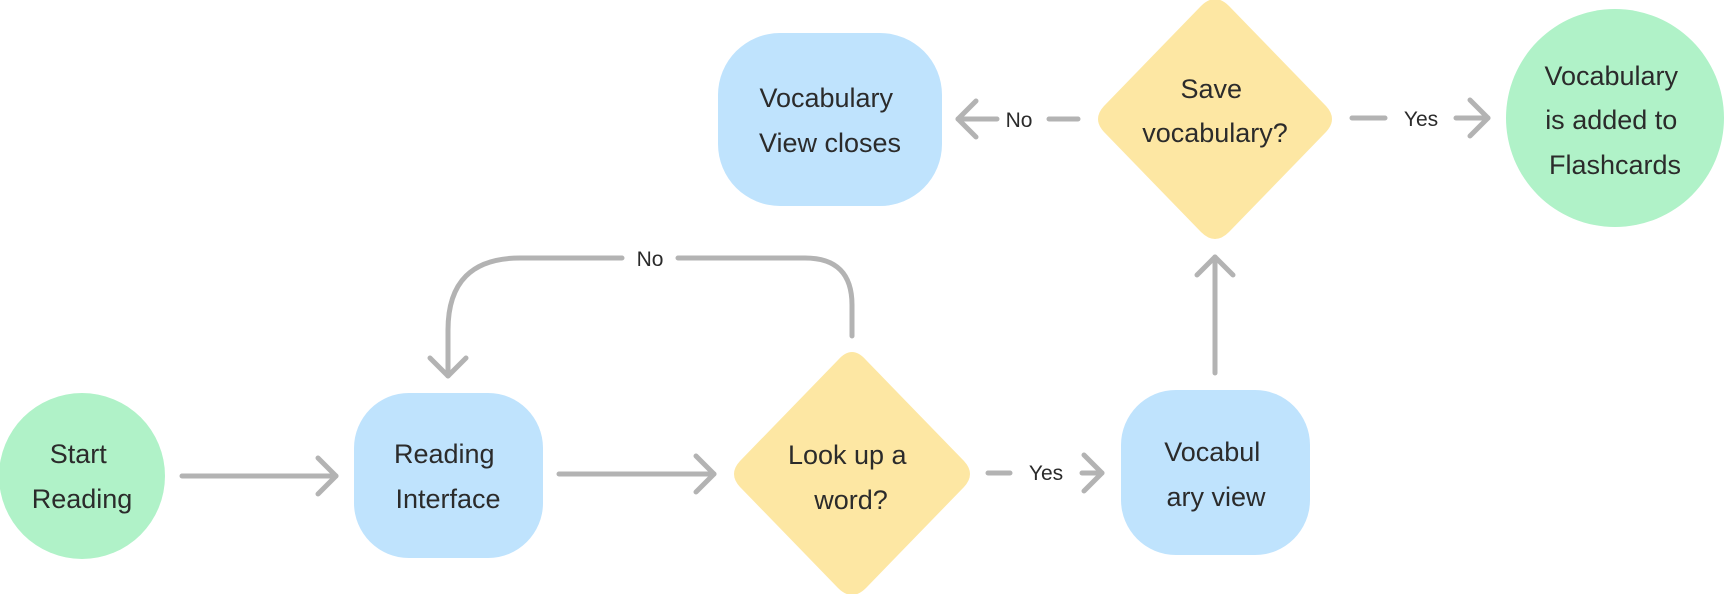 The image size is (1725, 594). Describe the element at coordinates (848, 455) in the screenshot. I see `node-label-line: Look up a` at that location.